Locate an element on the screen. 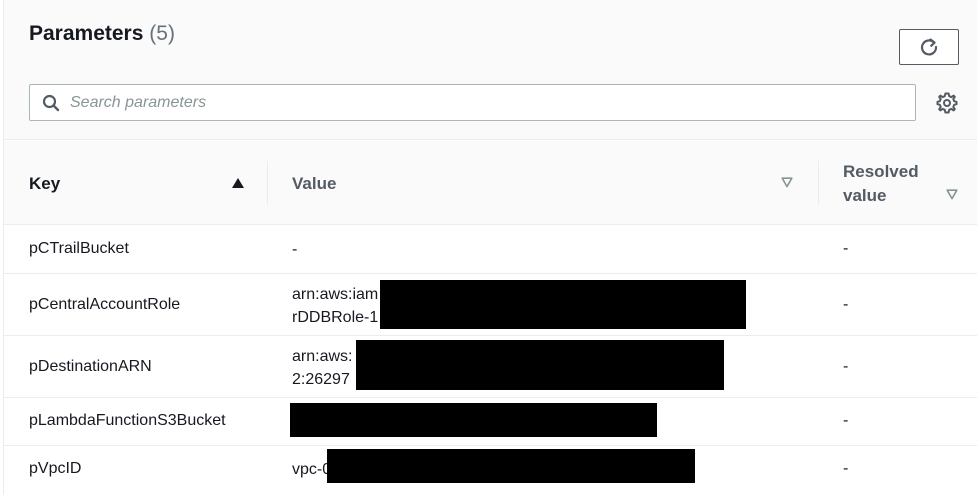  table-row: pCTrailBucket - - is located at coordinates (490, 250).